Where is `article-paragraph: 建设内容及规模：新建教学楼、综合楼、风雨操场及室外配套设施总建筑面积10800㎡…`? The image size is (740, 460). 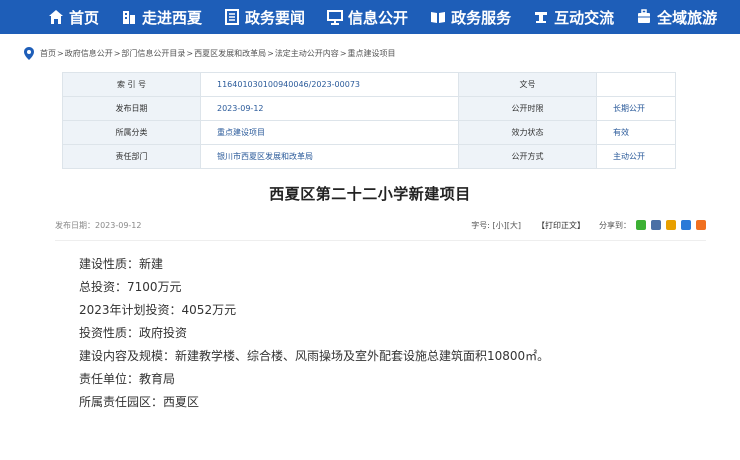
article-paragraph: 建设内容及规模：新建教学楼、综合楼、风雨操场及室外配套设施总建筑面积10800㎡… is located at coordinates (314, 356).